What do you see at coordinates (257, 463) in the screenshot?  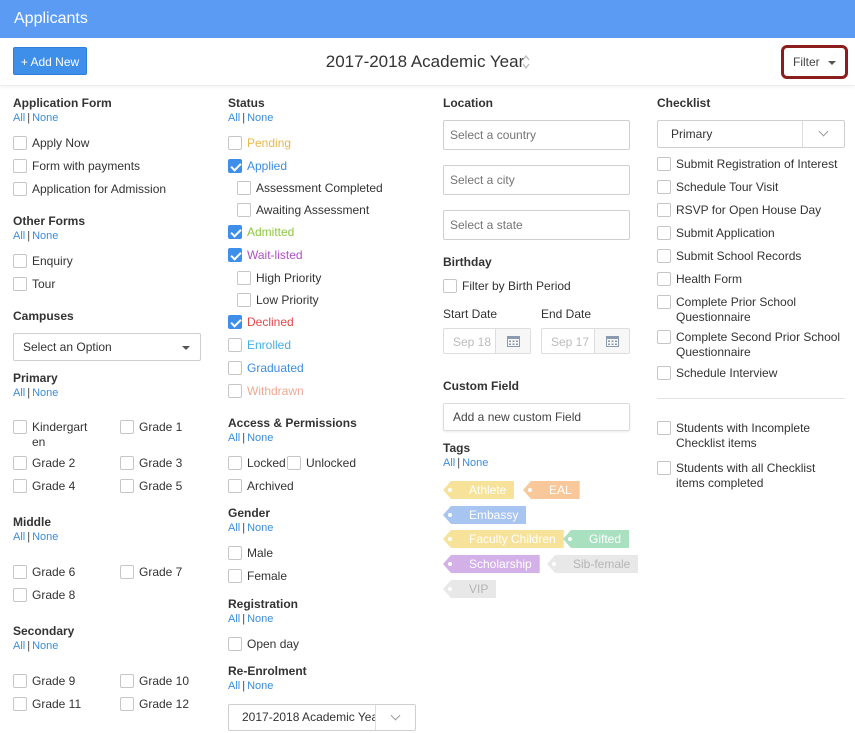 I see `checkbox-locked: Locked` at bounding box center [257, 463].